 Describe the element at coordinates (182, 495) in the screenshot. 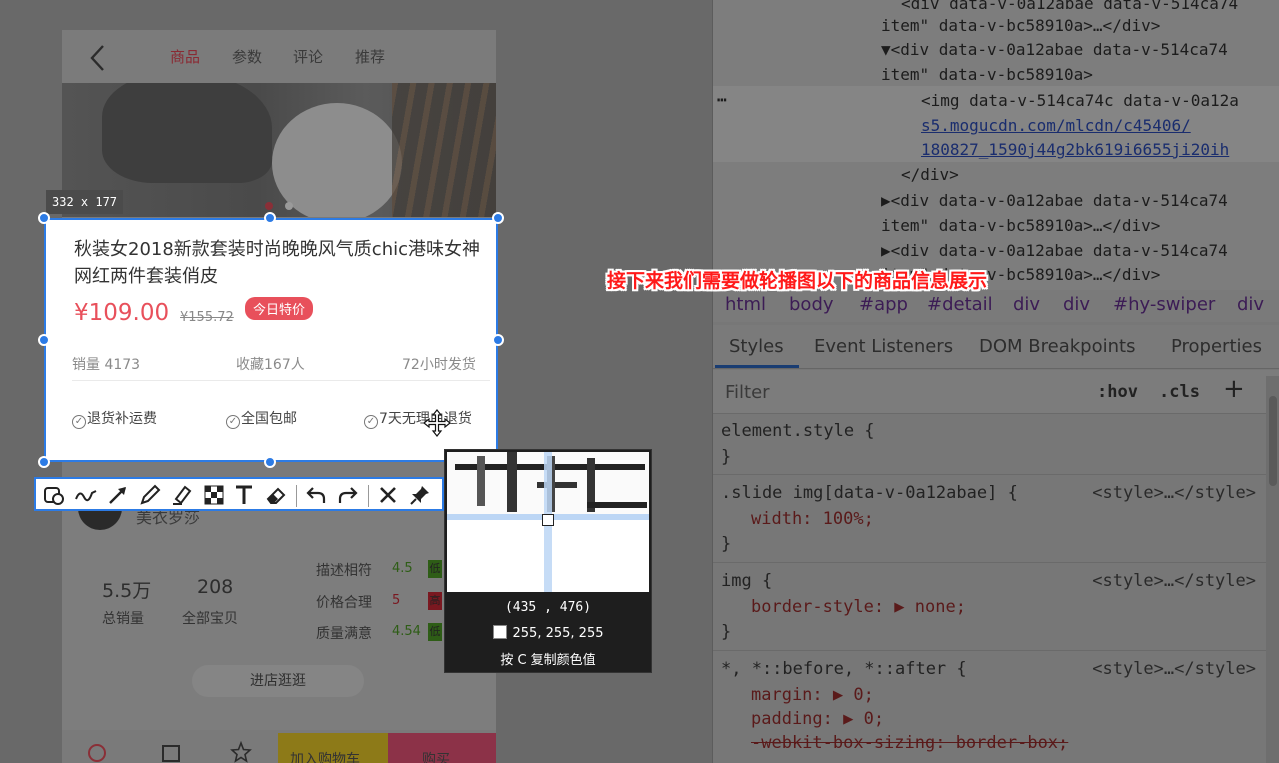

I see `highlighter-tool-icon` at that location.